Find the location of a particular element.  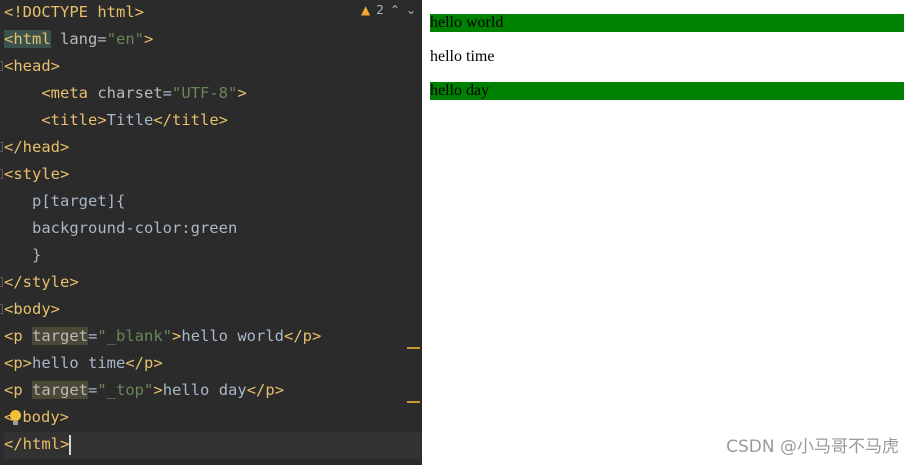

body-close-tag-end: body> is located at coordinates (46, 417).